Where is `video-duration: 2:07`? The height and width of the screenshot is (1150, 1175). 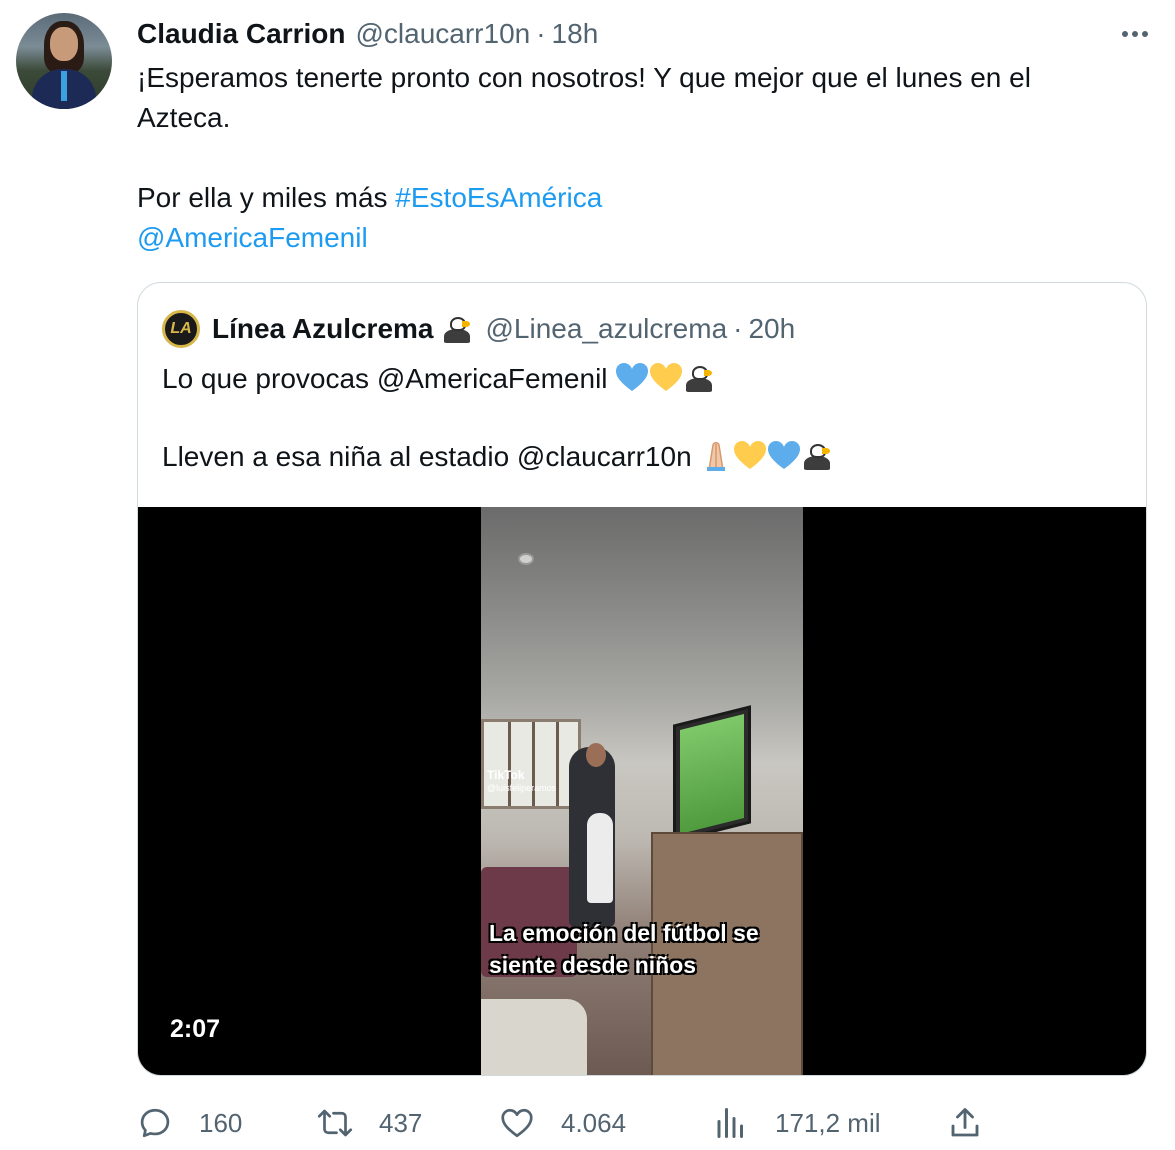 video-duration: 2:07 is located at coordinates (195, 1029).